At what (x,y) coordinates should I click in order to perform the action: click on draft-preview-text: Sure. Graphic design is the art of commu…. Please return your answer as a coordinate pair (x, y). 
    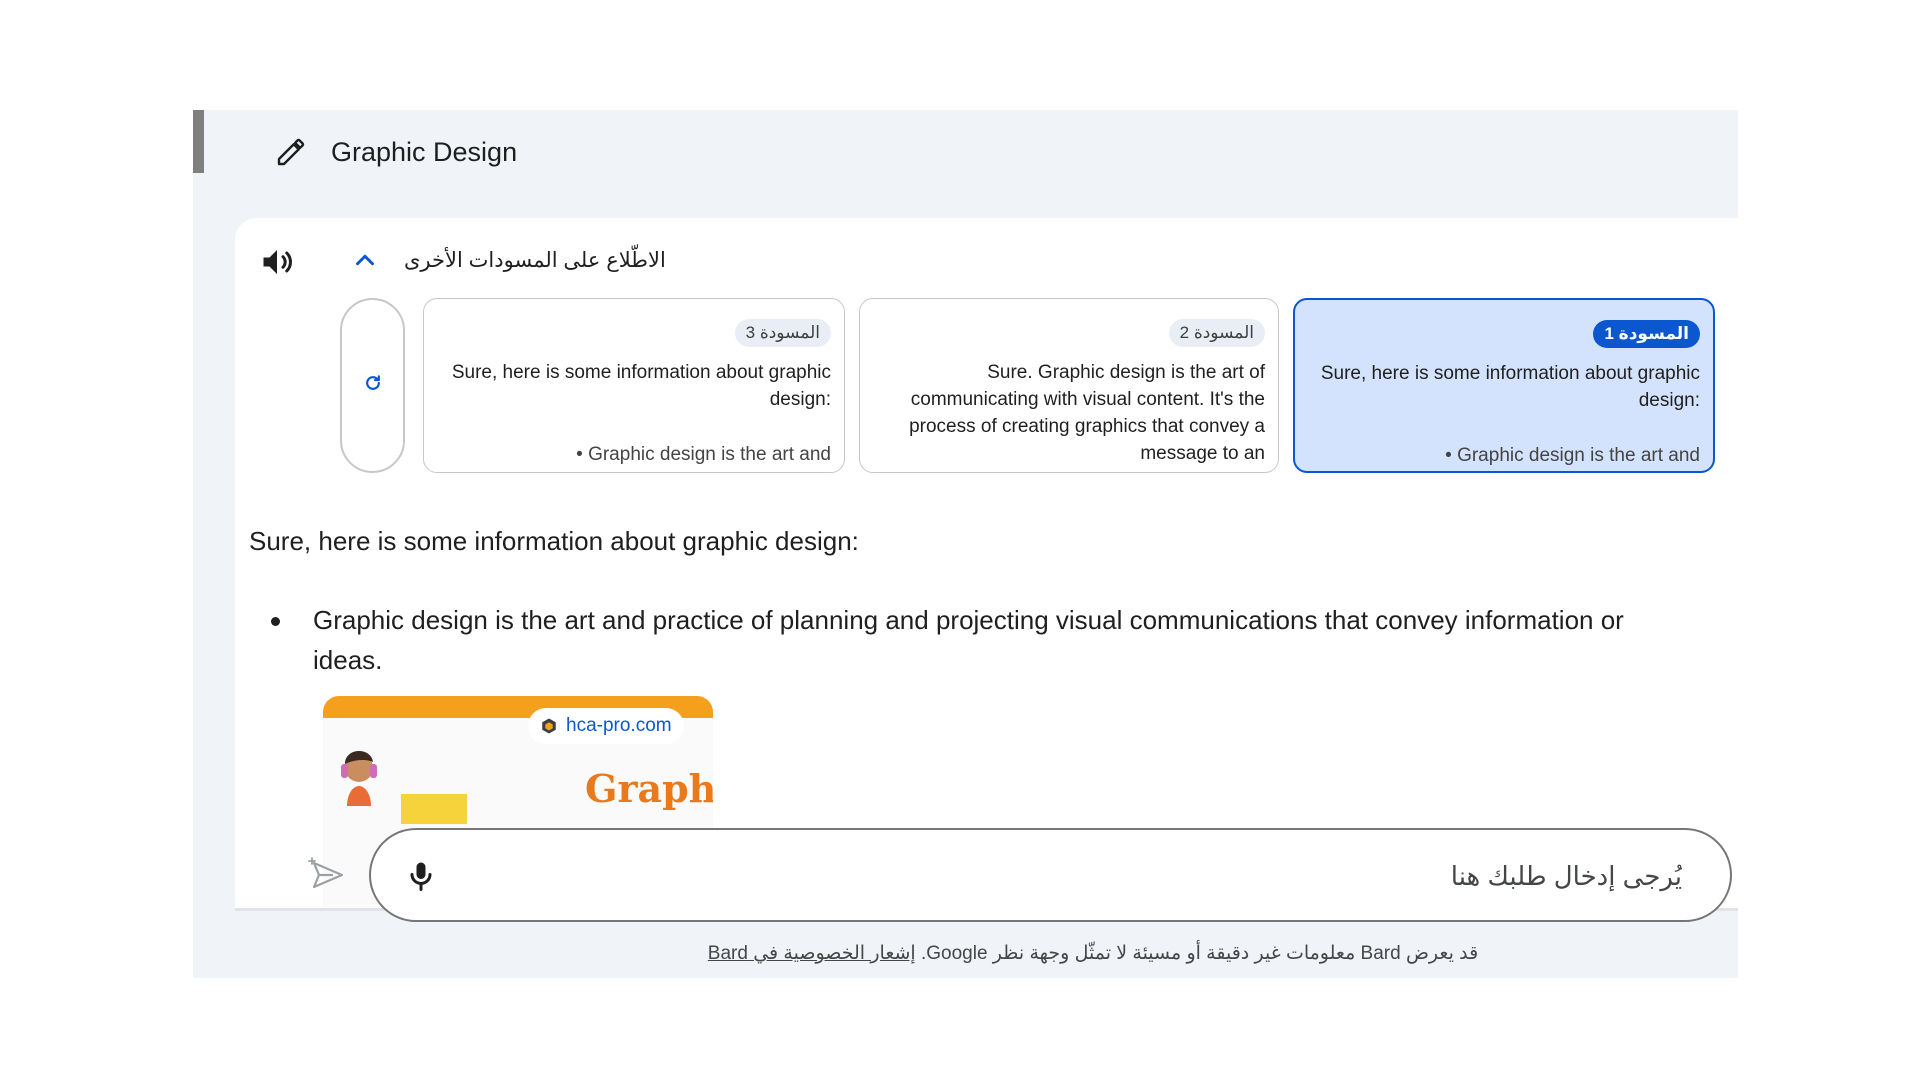
    Looking at the image, I should click on (1087, 413).